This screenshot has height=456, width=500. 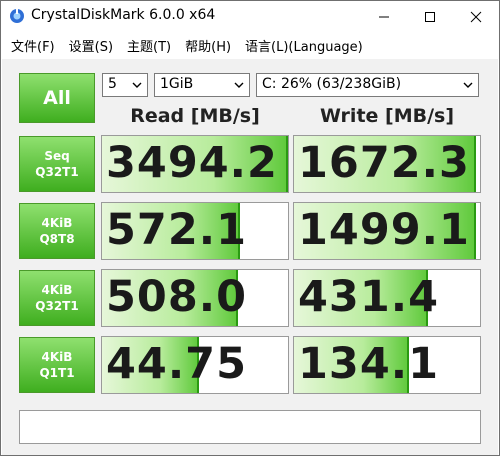 I want to click on maximize-icon, so click(x=430, y=16).